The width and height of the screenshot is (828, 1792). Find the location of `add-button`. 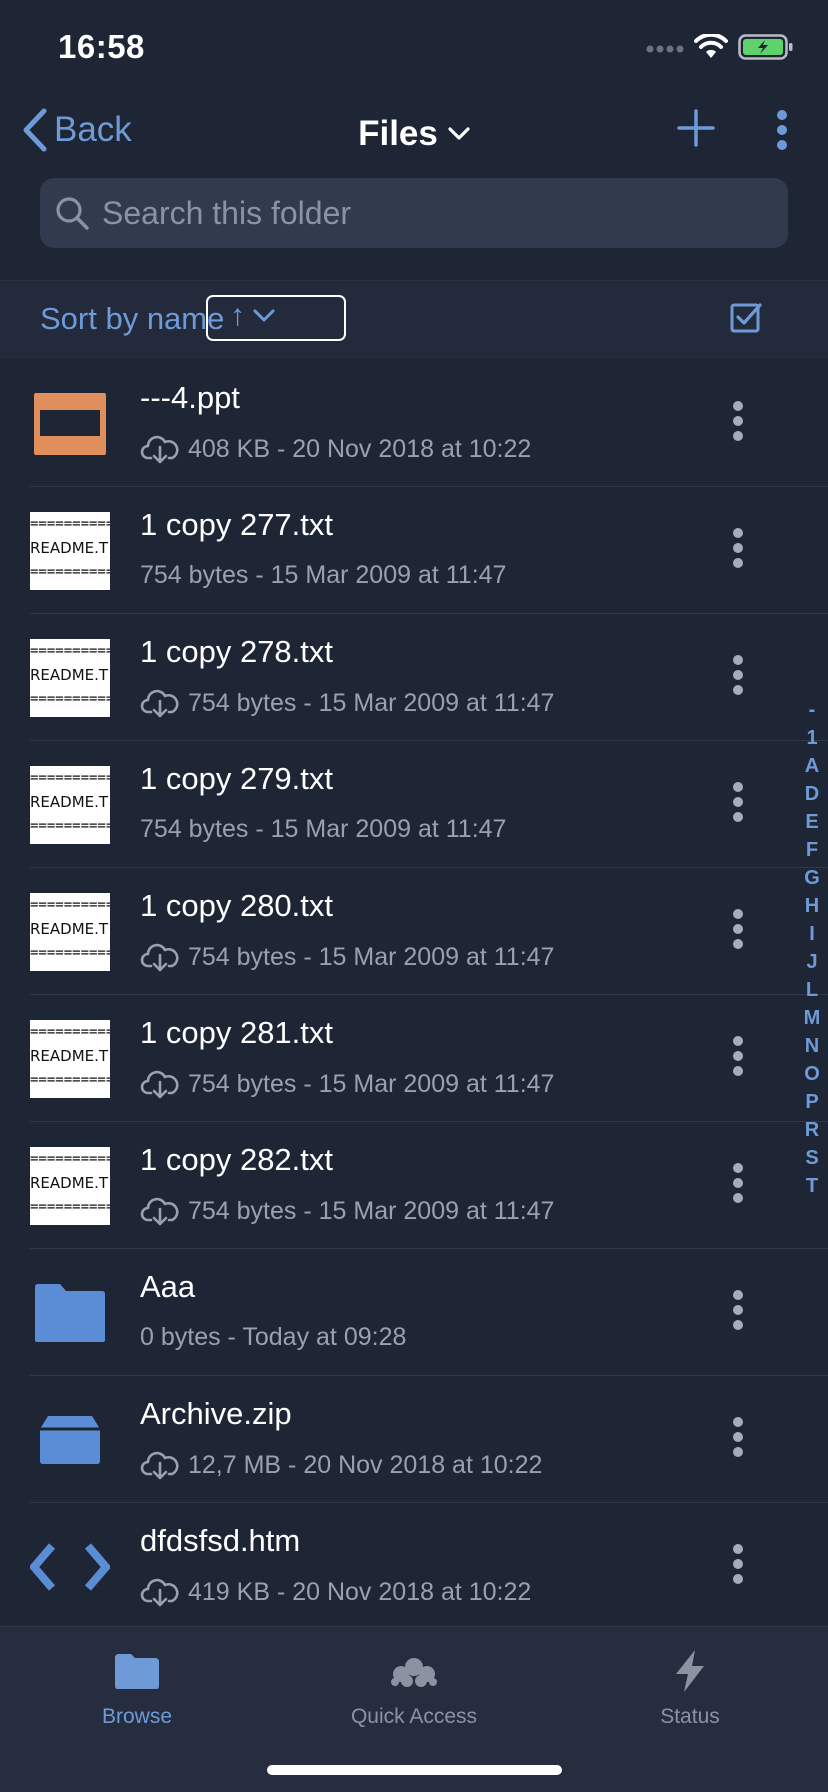

add-button is located at coordinates (696, 130).